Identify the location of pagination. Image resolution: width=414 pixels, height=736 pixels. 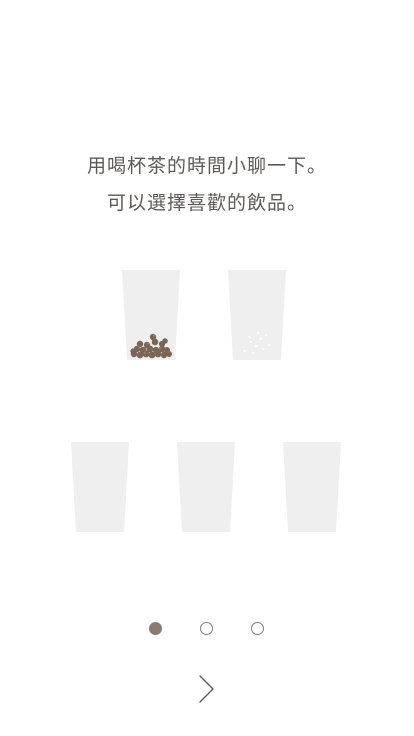
(207, 630).